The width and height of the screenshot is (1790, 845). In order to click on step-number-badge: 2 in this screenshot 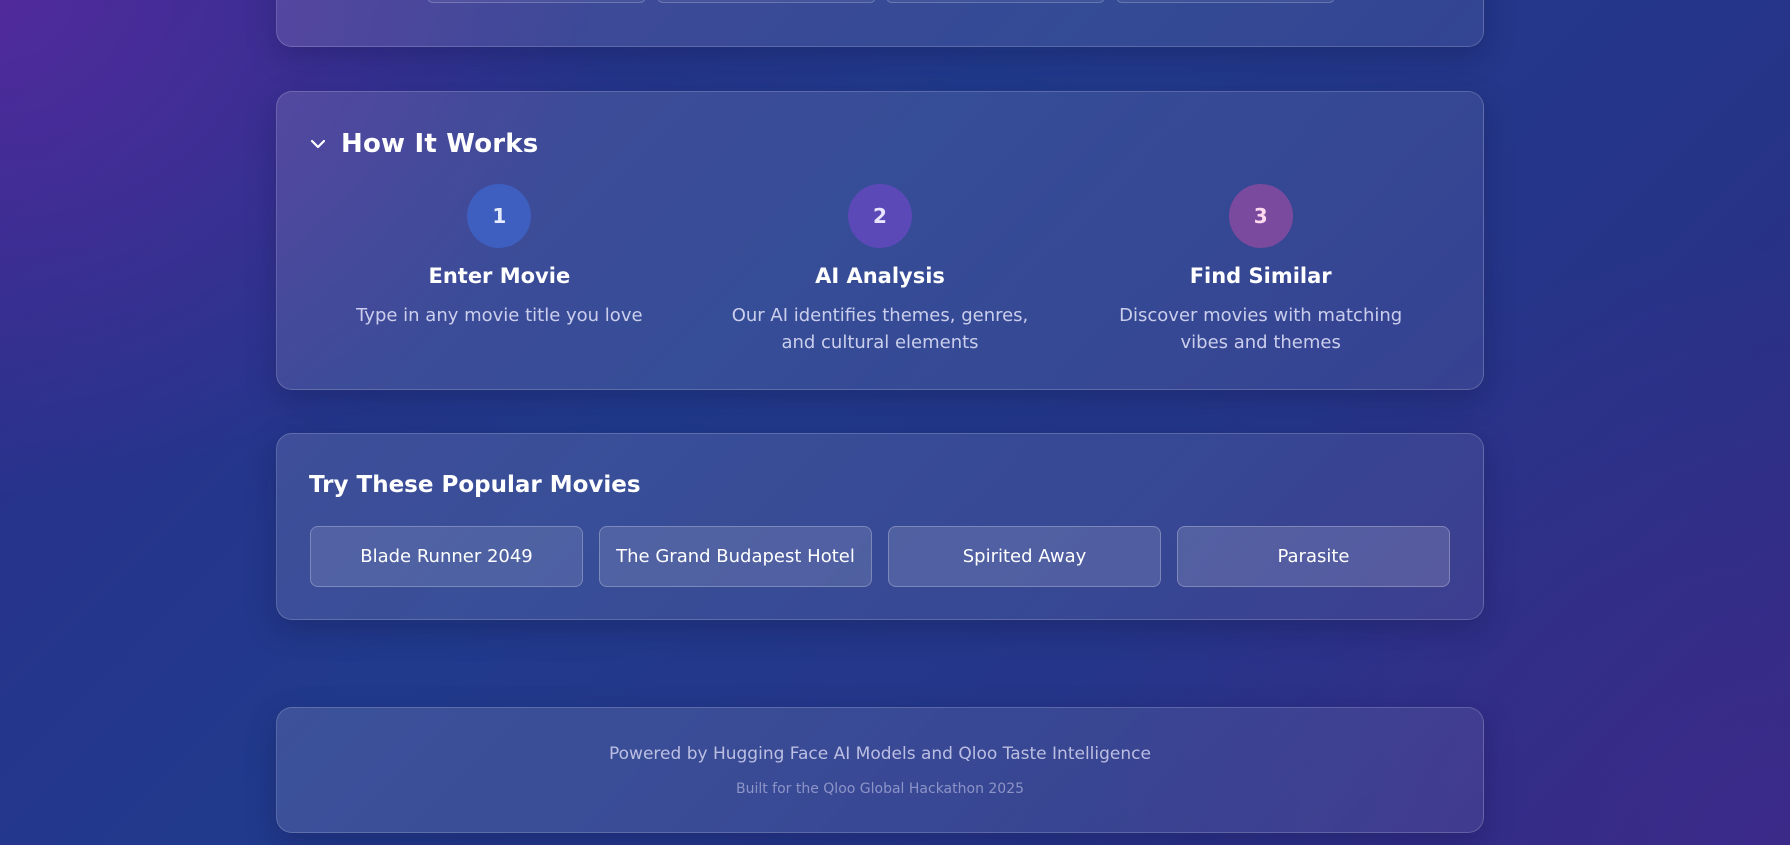, I will do `click(880, 216)`.